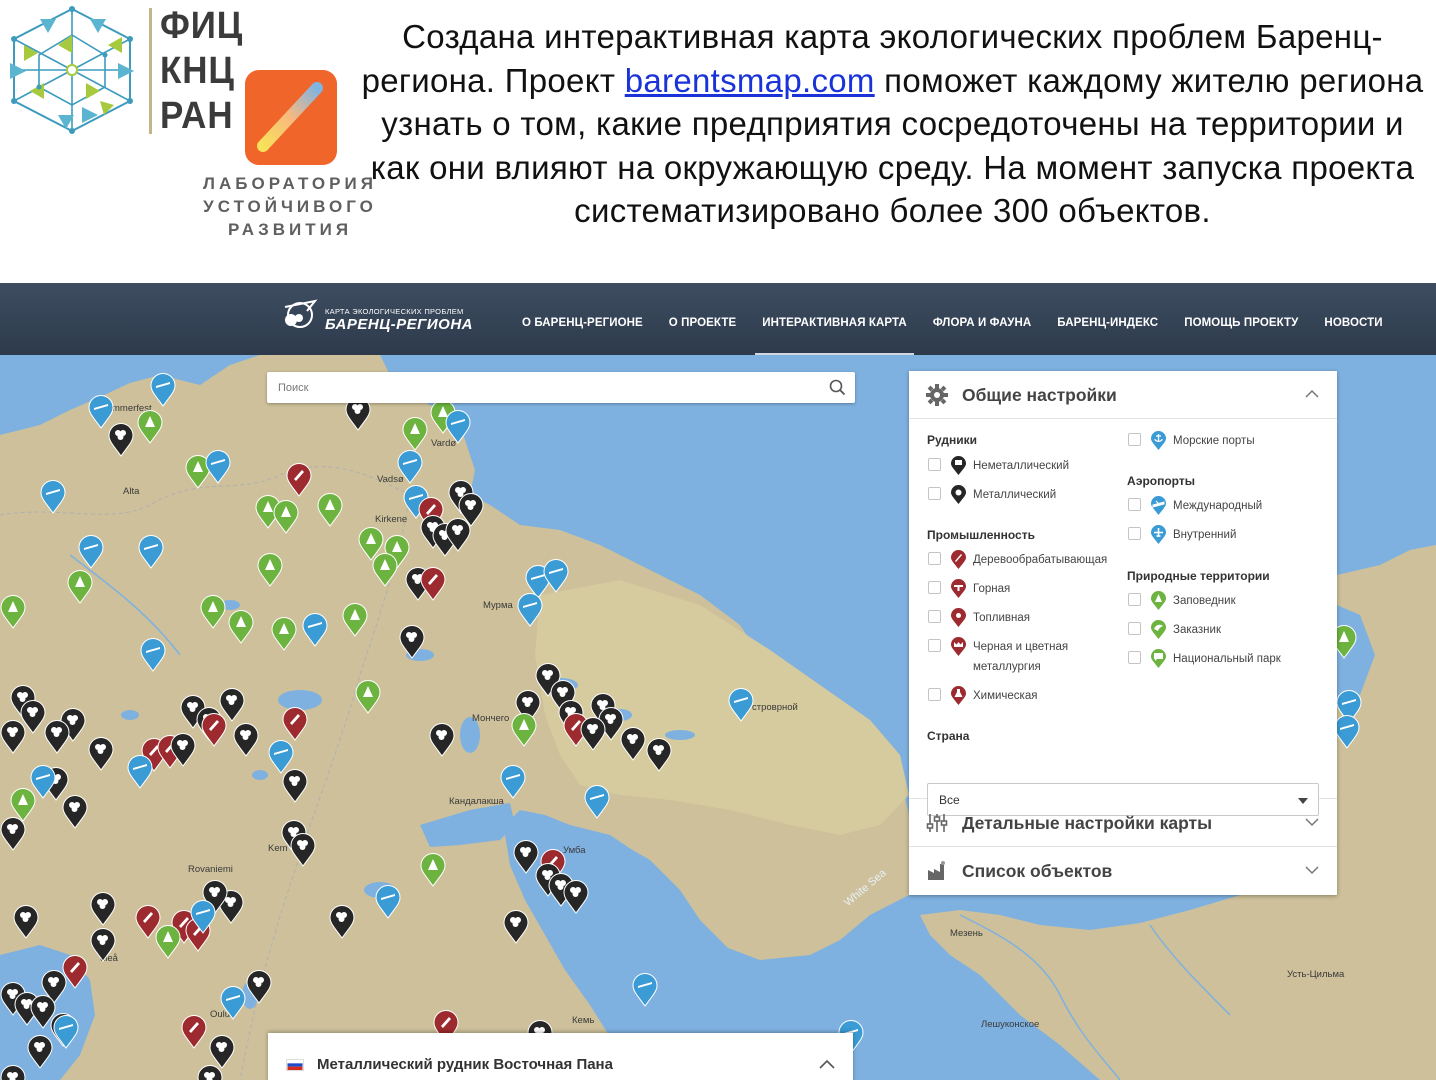  Describe the element at coordinates (982, 319) in the screenshot. I see `nav-flora-fauna: ФЛОРА И ФАУНА` at that location.